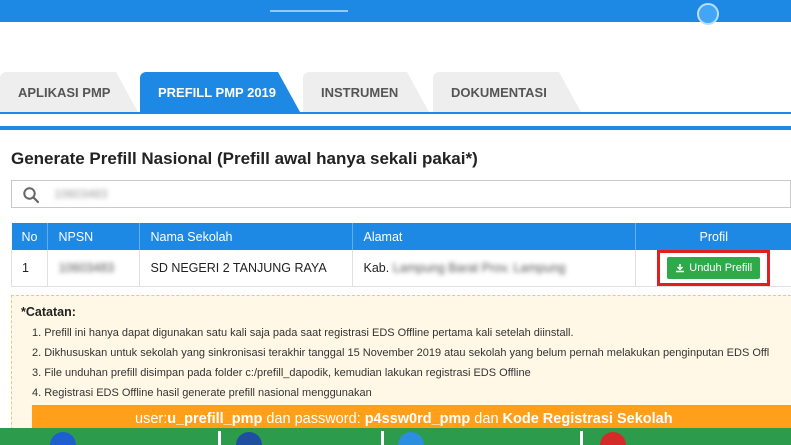 Image resolution: width=791 pixels, height=445 pixels. Describe the element at coordinates (246, 236) in the screenshot. I see `col-nama-sekolah: Nama Sekolah` at that location.